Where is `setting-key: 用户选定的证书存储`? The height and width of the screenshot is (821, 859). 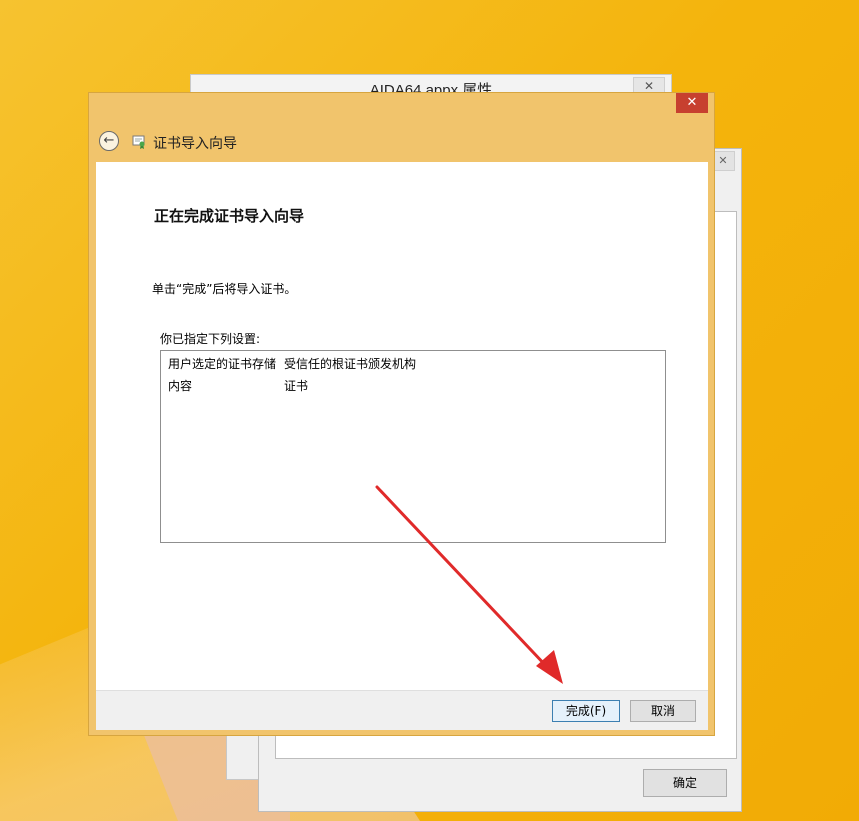
setting-key: 用户选定的证书存储 is located at coordinates (222, 364).